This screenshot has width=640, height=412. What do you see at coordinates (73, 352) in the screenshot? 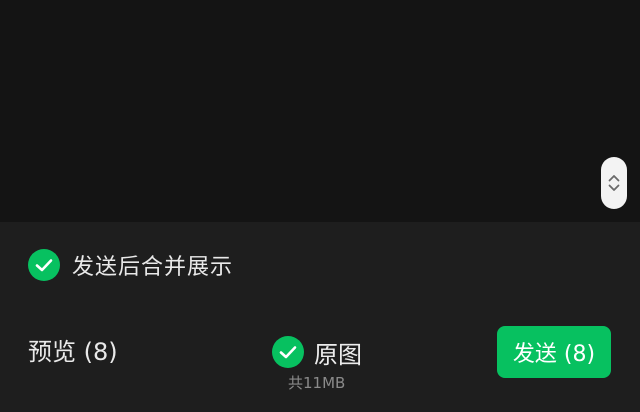
I see `preview-button: 预览 (8)` at bounding box center [73, 352].